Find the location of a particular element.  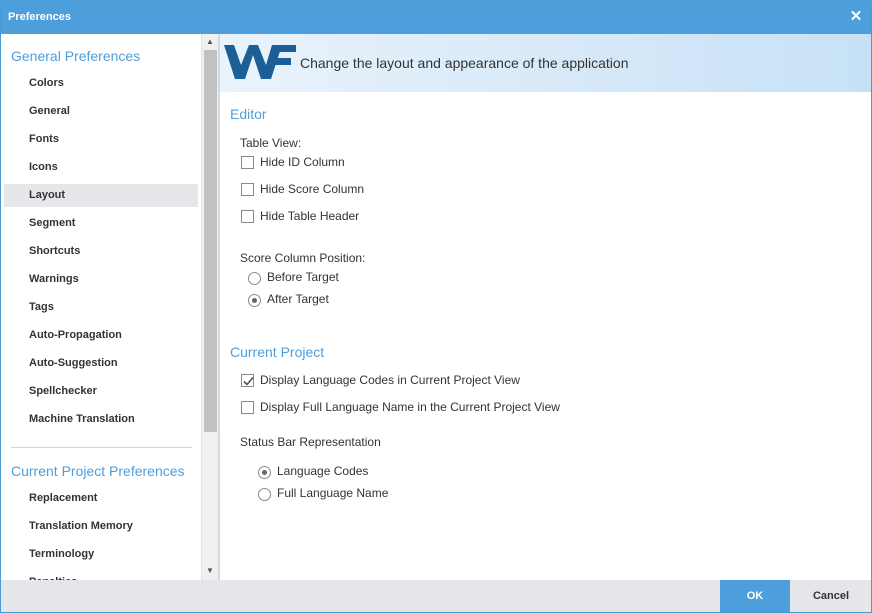

sidebar-item-segment: Segment is located at coordinates (101, 223).